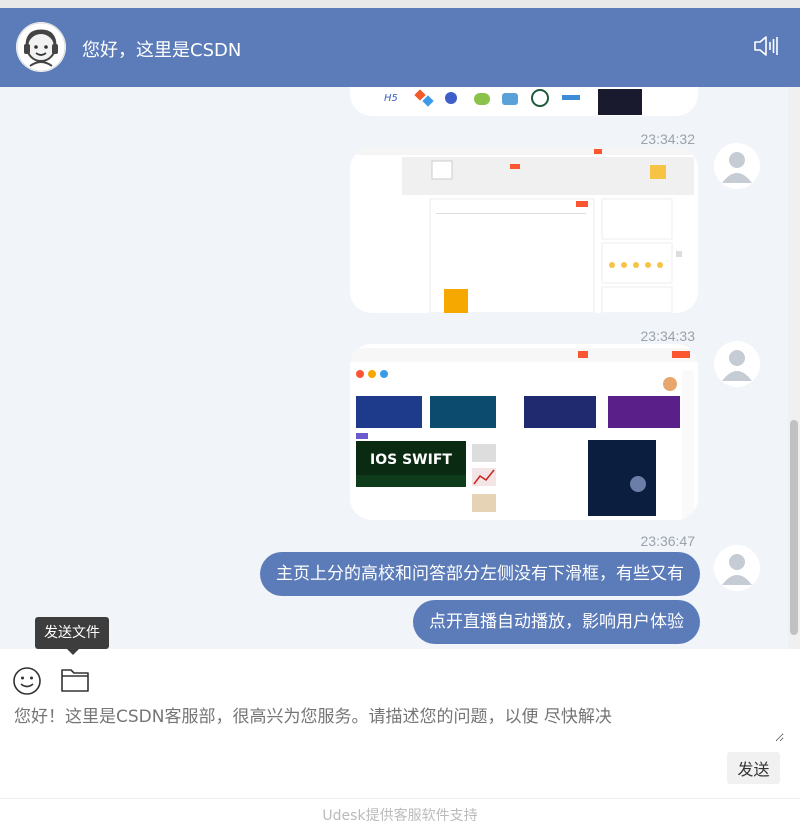 Image resolution: width=800 pixels, height=833 pixels. What do you see at coordinates (541, 101) in the screenshot?
I see `image-content-logos: H5` at bounding box center [541, 101].